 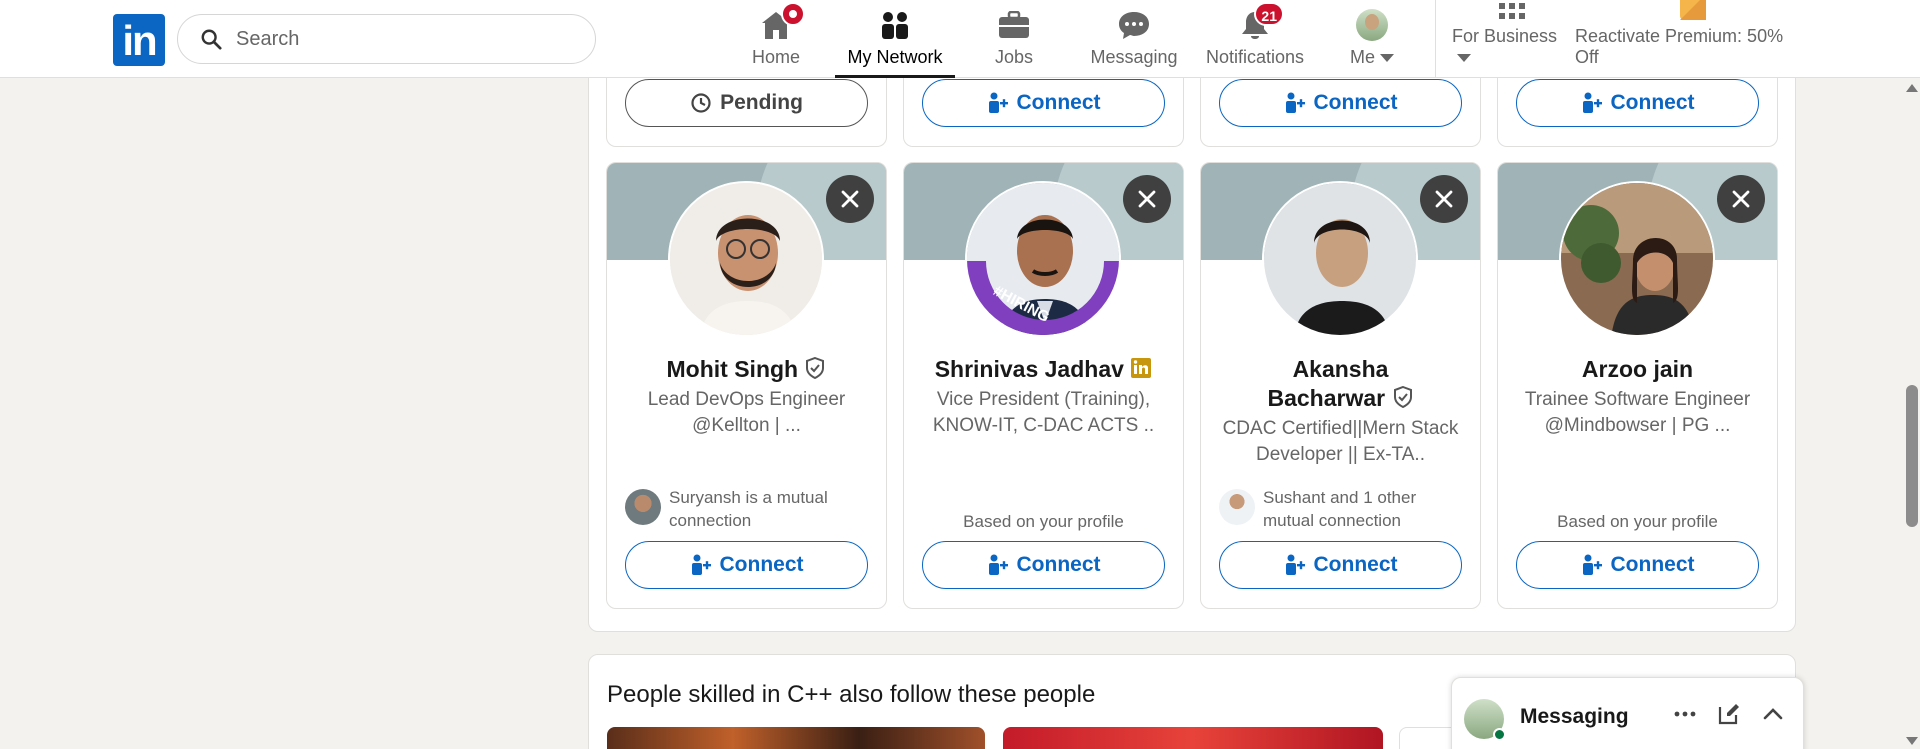 What do you see at coordinates (1134, 25) in the screenshot?
I see `messaging-icon` at bounding box center [1134, 25].